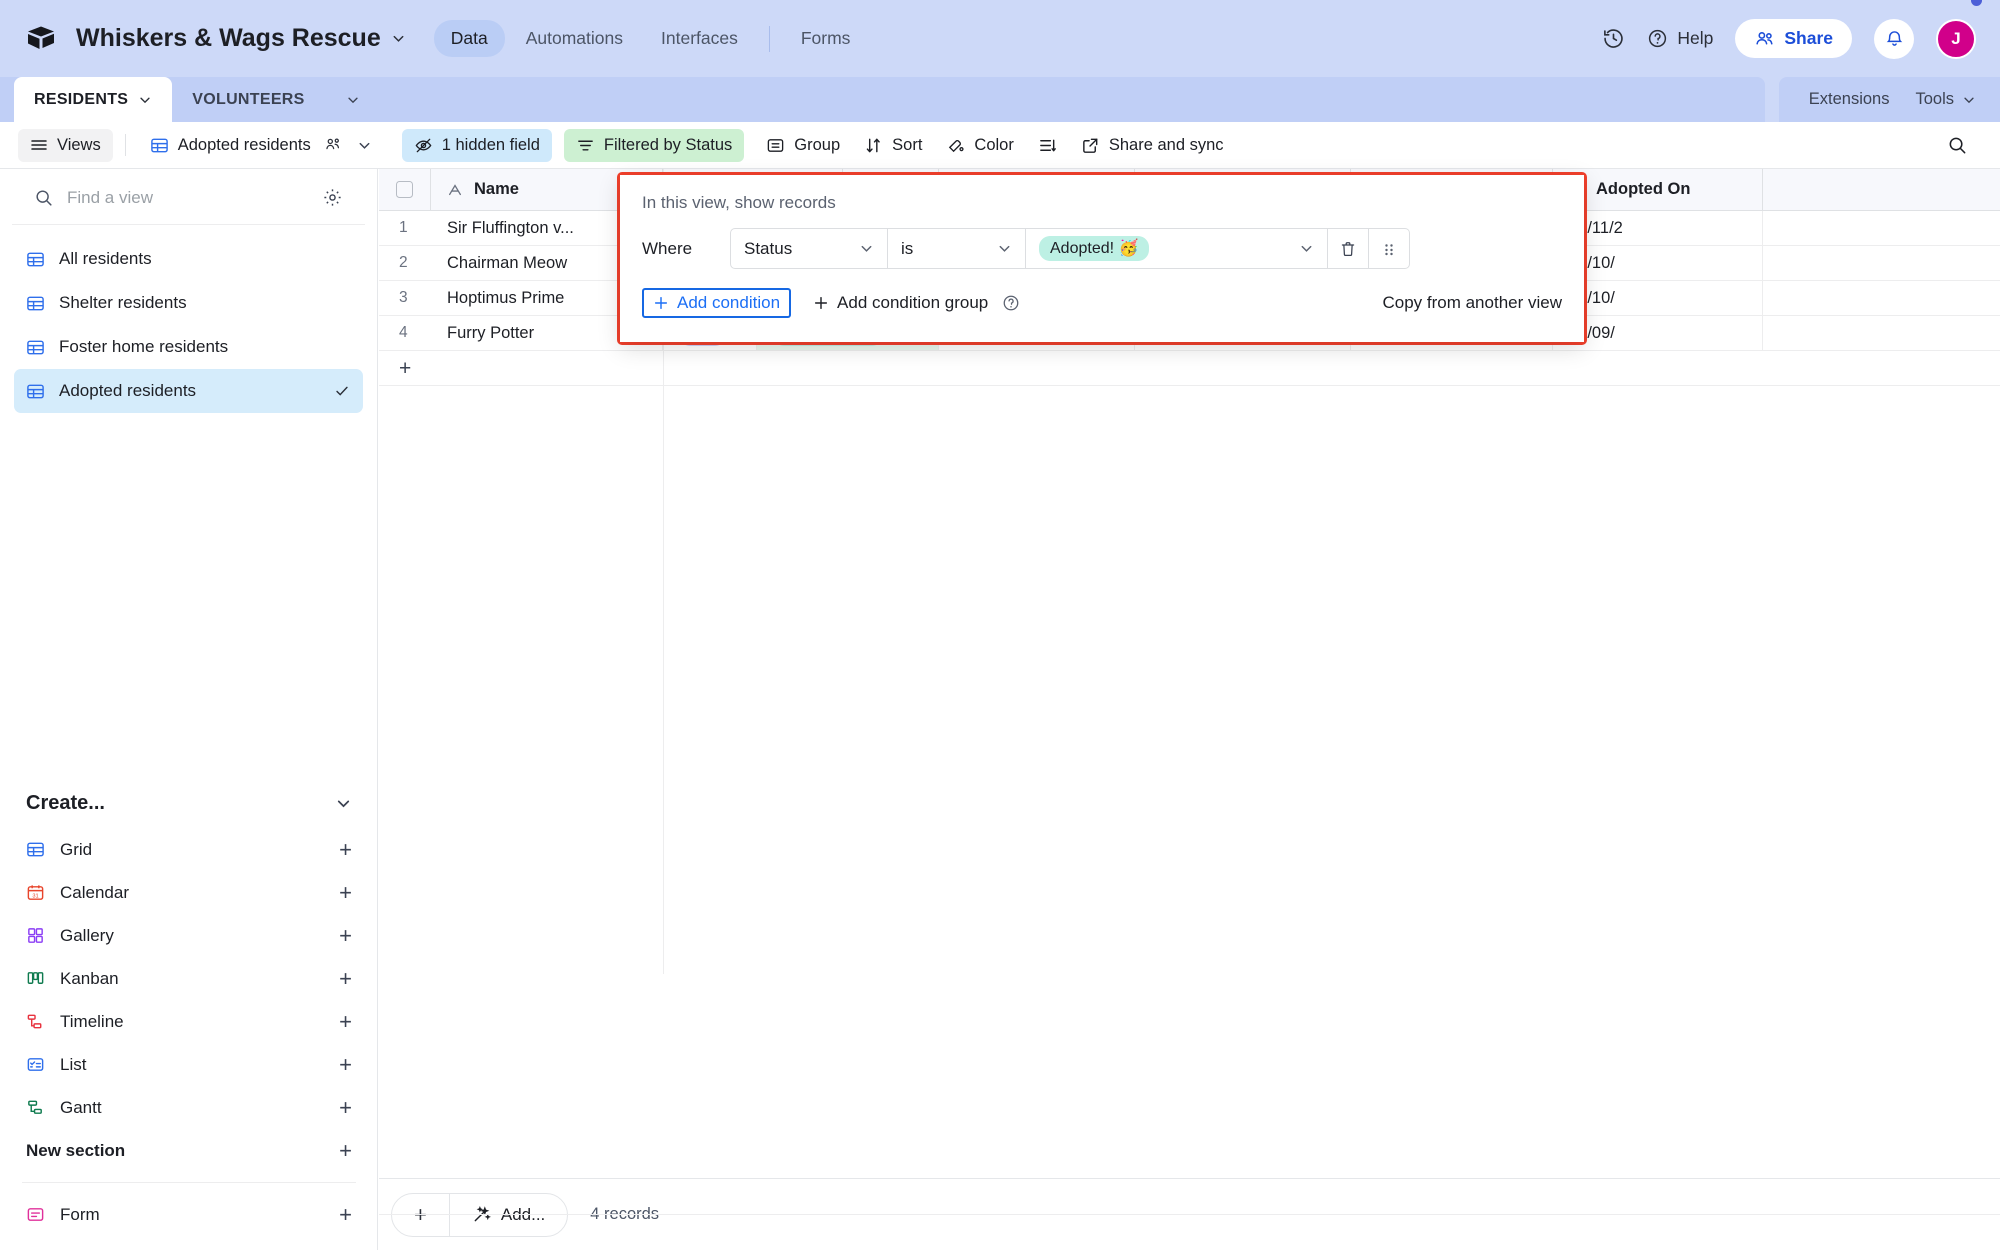  Describe the element at coordinates (667, 248) in the screenshot. I see `where-label: Where` at that location.